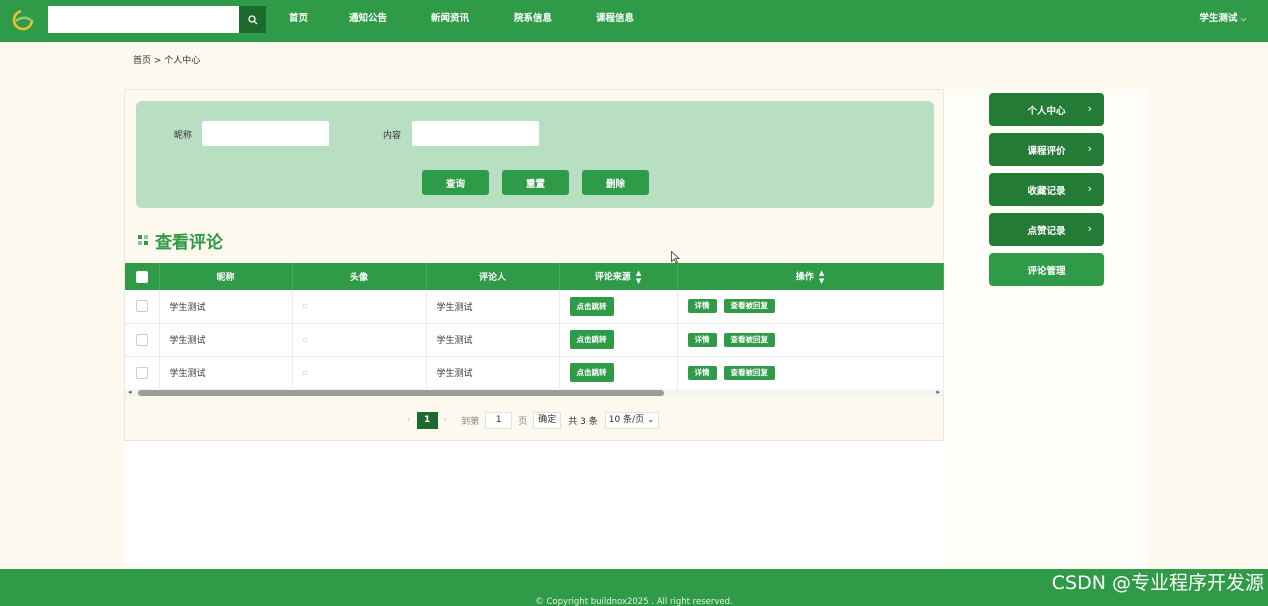 The height and width of the screenshot is (606, 1268). What do you see at coordinates (675, 257) in the screenshot?
I see `mouse-cursor-icon` at bounding box center [675, 257].